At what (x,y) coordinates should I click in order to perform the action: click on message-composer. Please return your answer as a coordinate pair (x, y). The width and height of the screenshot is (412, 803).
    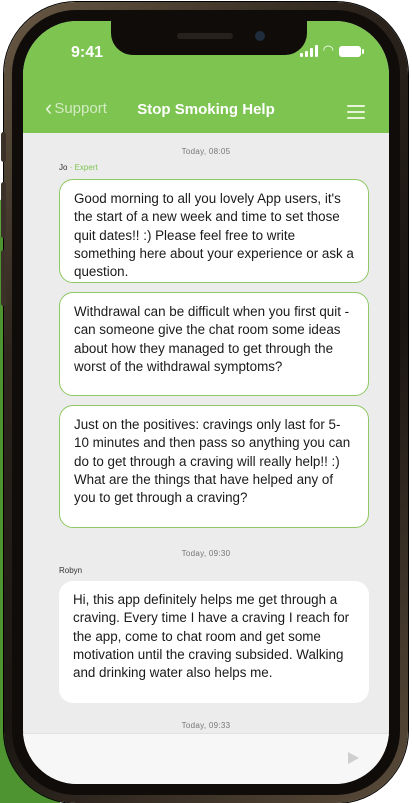
    Looking at the image, I should click on (206, 758).